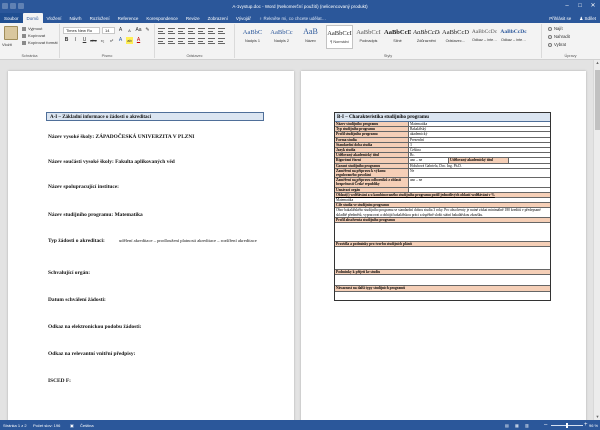 The image size is (600, 430). I want to click on superscript-button: x², so click(111, 40).